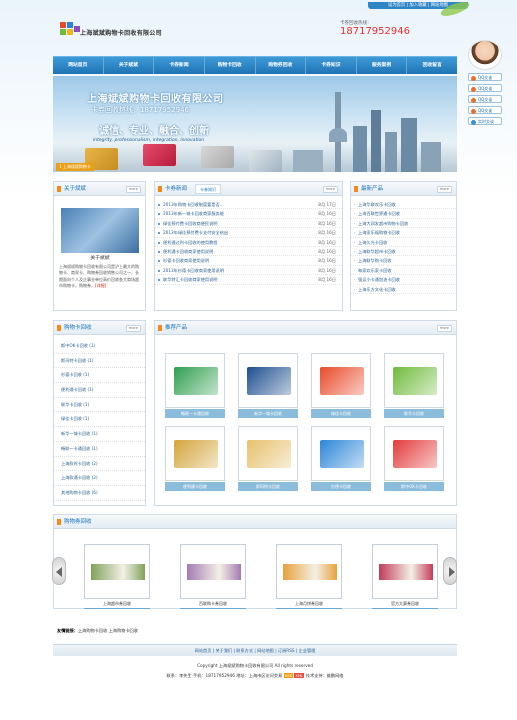 The image size is (517, 720). I want to click on category-item: 新华一城卡回收 (1), so click(99, 434).